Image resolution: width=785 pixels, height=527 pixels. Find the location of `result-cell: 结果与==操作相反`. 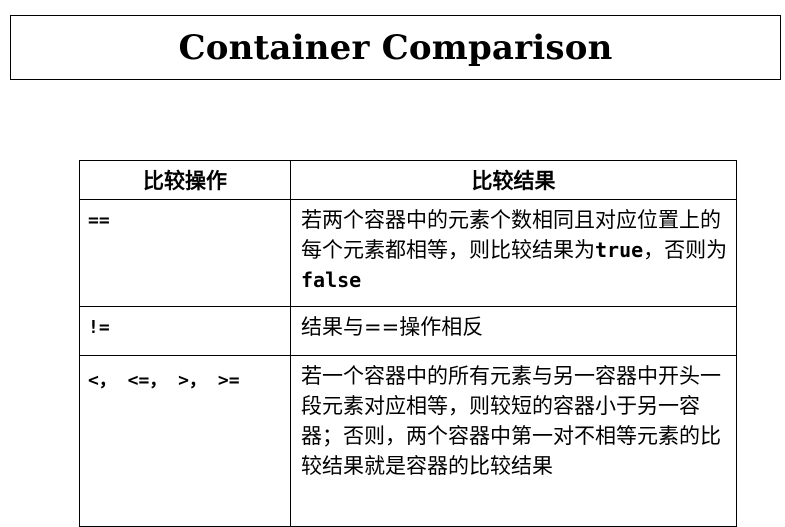

result-cell: 结果与==操作相反 is located at coordinates (513, 331).